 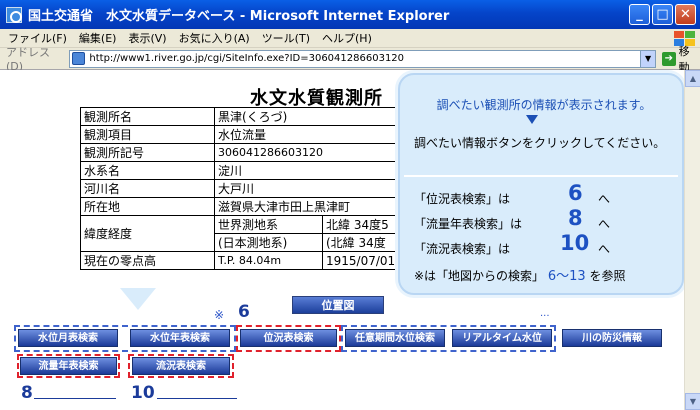 I want to click on flow-status-search-button: 流況表検索, so click(x=181, y=366).